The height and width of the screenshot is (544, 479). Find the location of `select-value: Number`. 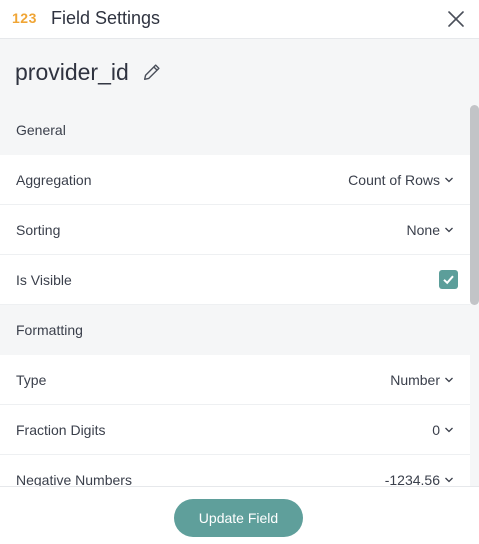

select-value: Number is located at coordinates (415, 379).